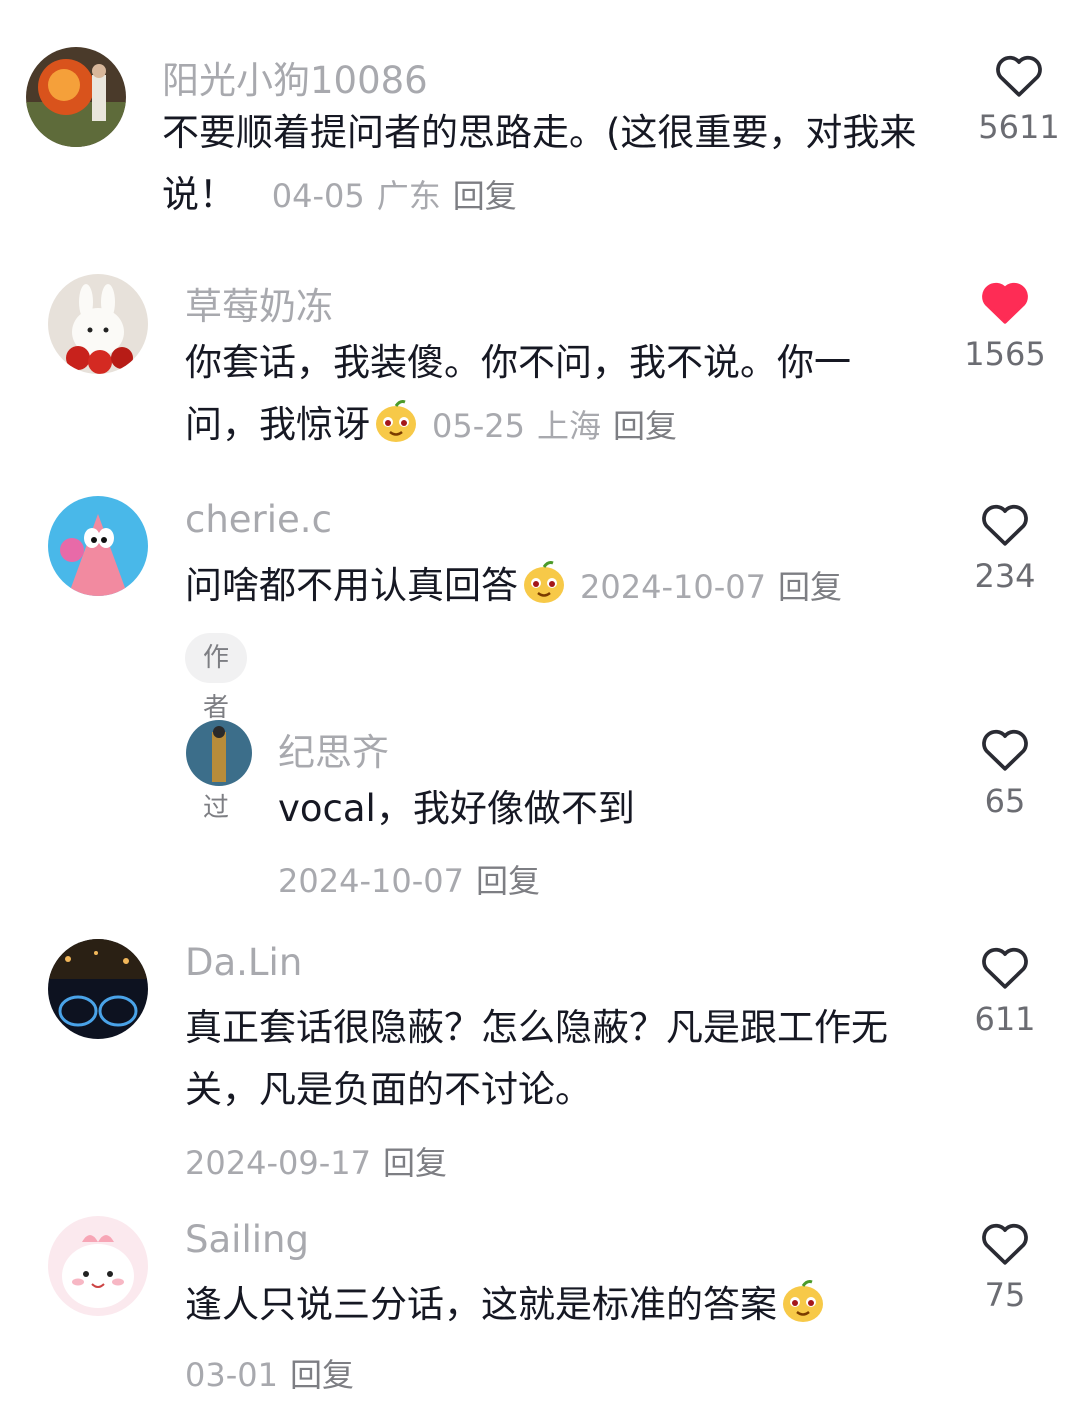 The height and width of the screenshot is (1404, 1080). Describe the element at coordinates (1005, 354) in the screenshot. I see `like-count: 1565` at that location.